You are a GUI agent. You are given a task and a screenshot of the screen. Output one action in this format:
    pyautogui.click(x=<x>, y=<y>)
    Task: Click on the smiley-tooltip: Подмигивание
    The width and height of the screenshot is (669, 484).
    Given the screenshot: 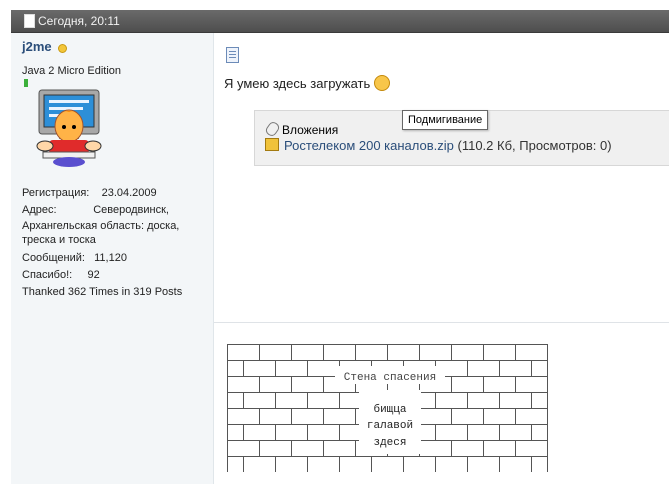 What is the action you would take?
    pyautogui.click(x=445, y=120)
    